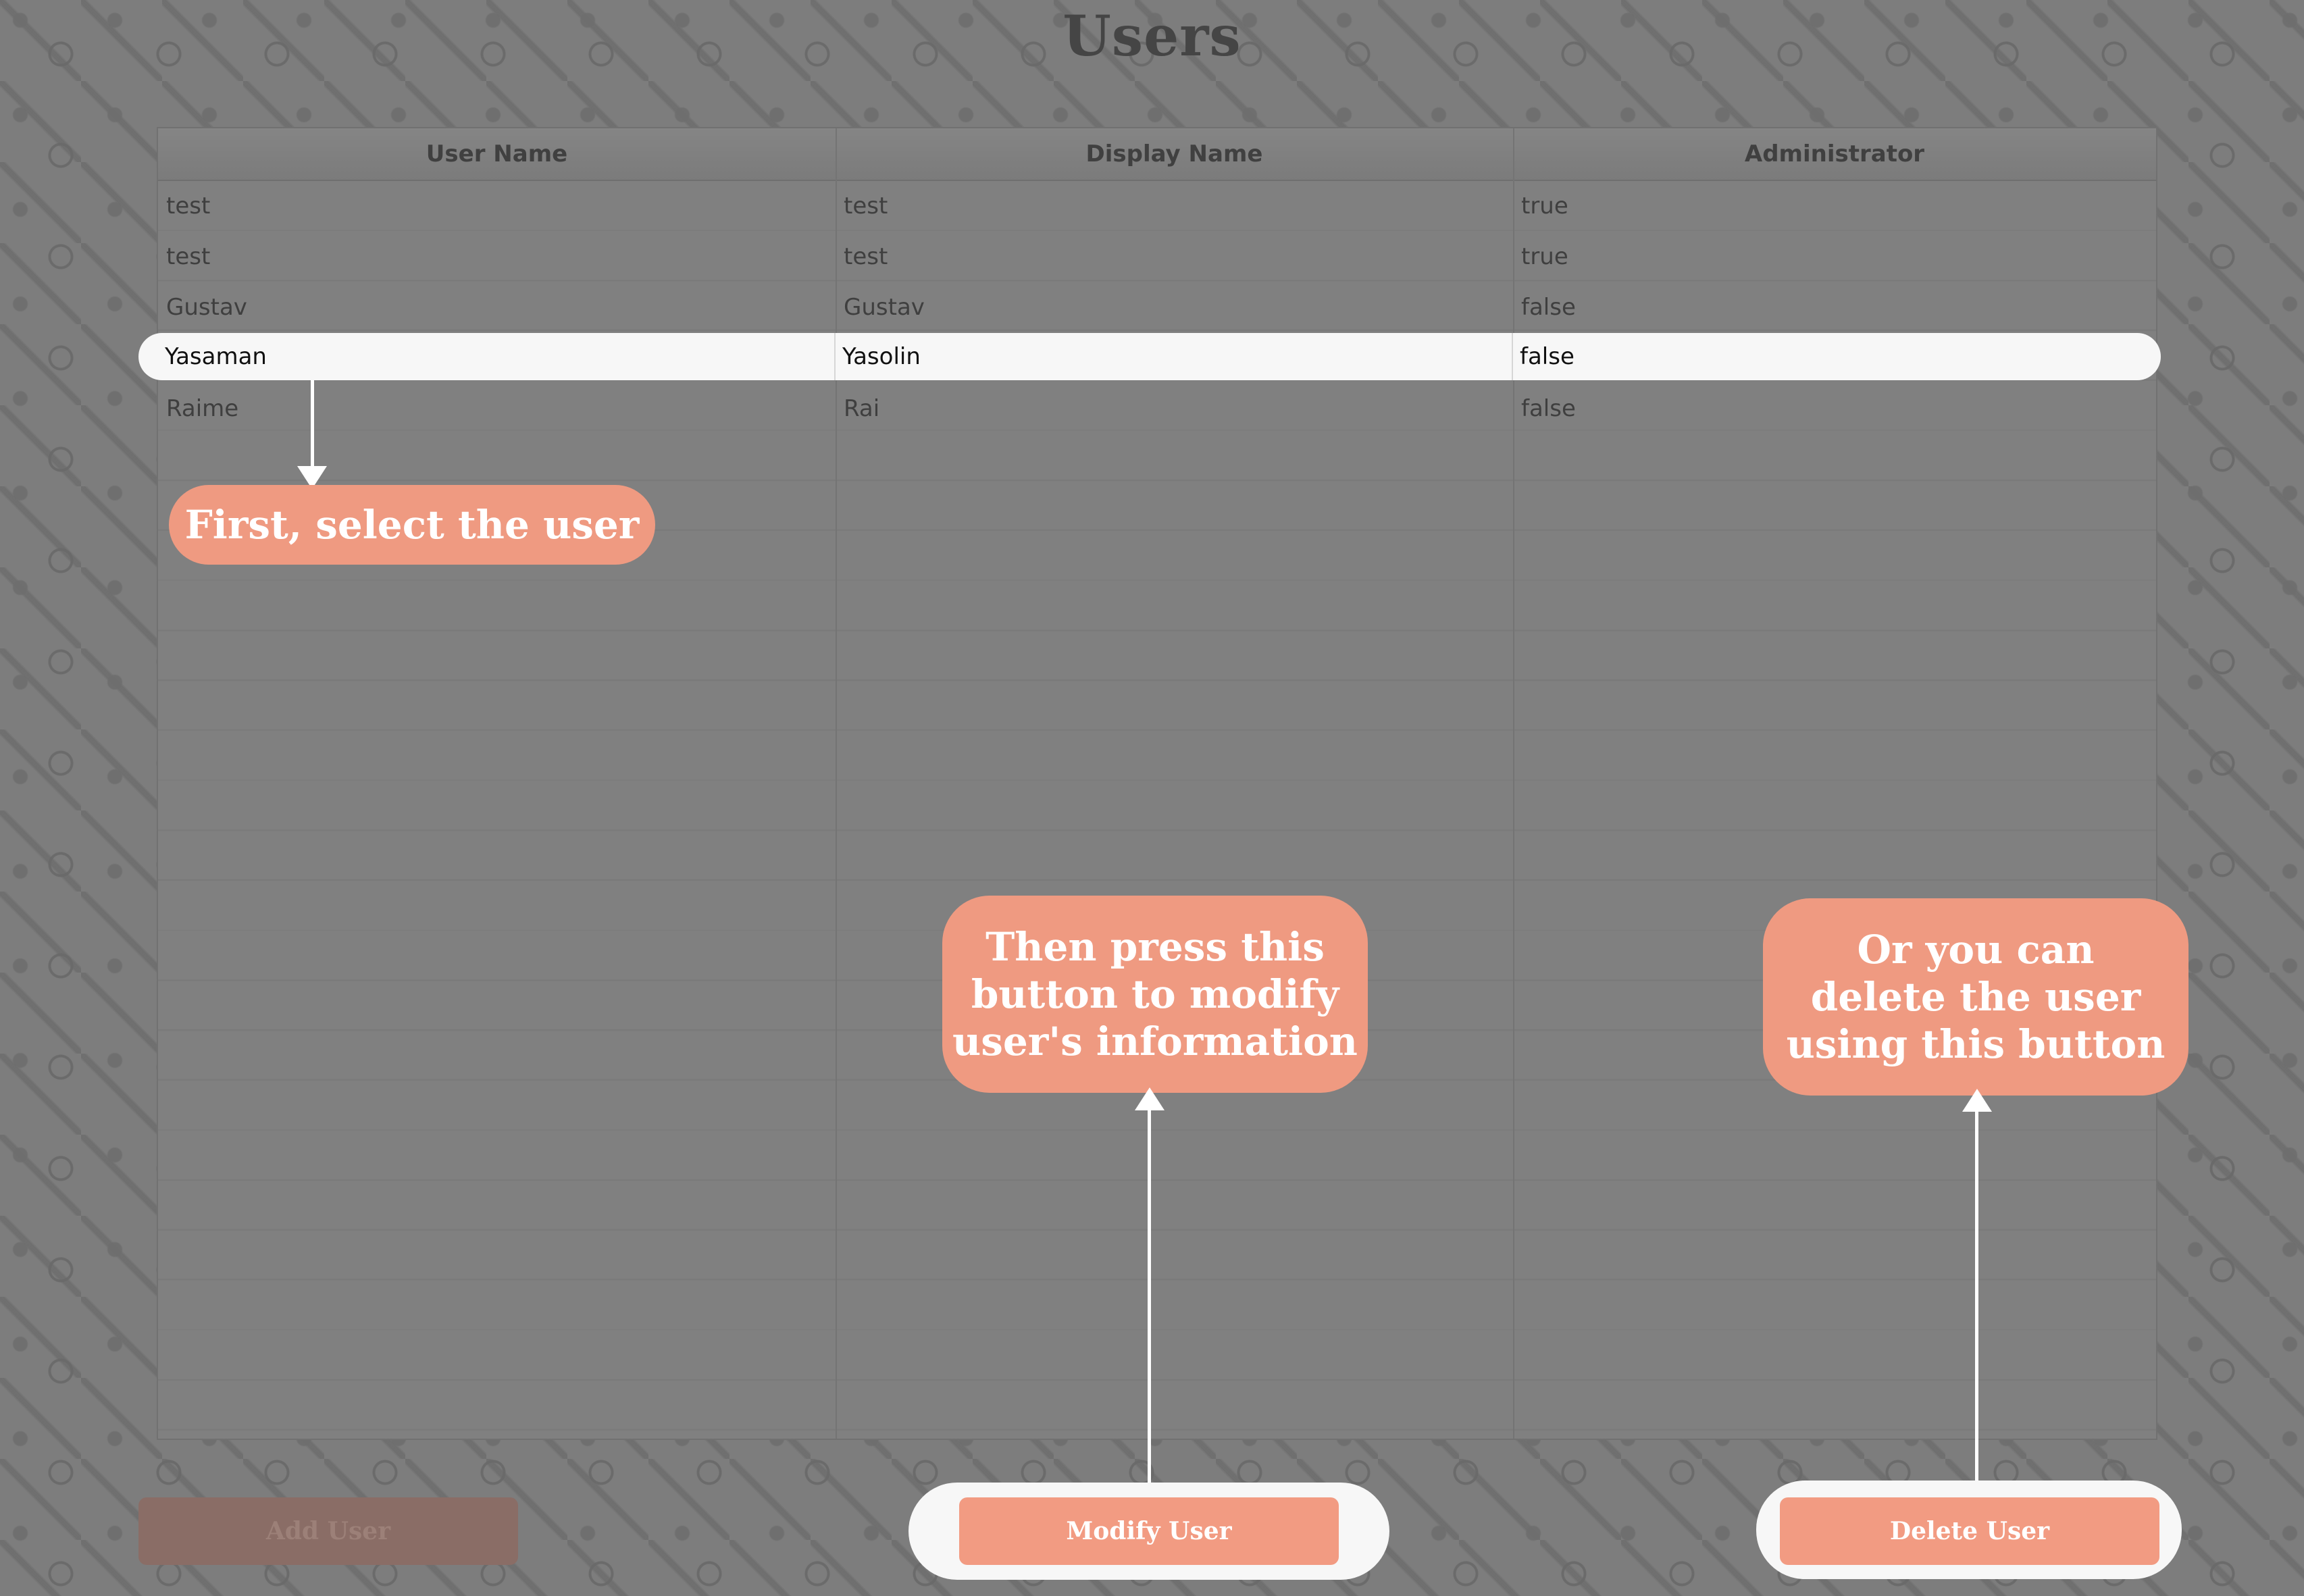 This screenshot has height=1596, width=2304. I want to click on callout-delete-line-3: using this button, so click(1976, 1044).